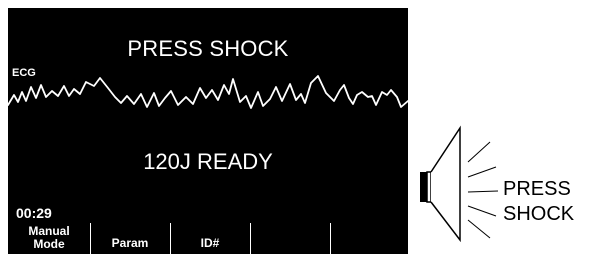 This screenshot has height=254, width=591. I want to click on energy-status: 120J READY, so click(208, 161).